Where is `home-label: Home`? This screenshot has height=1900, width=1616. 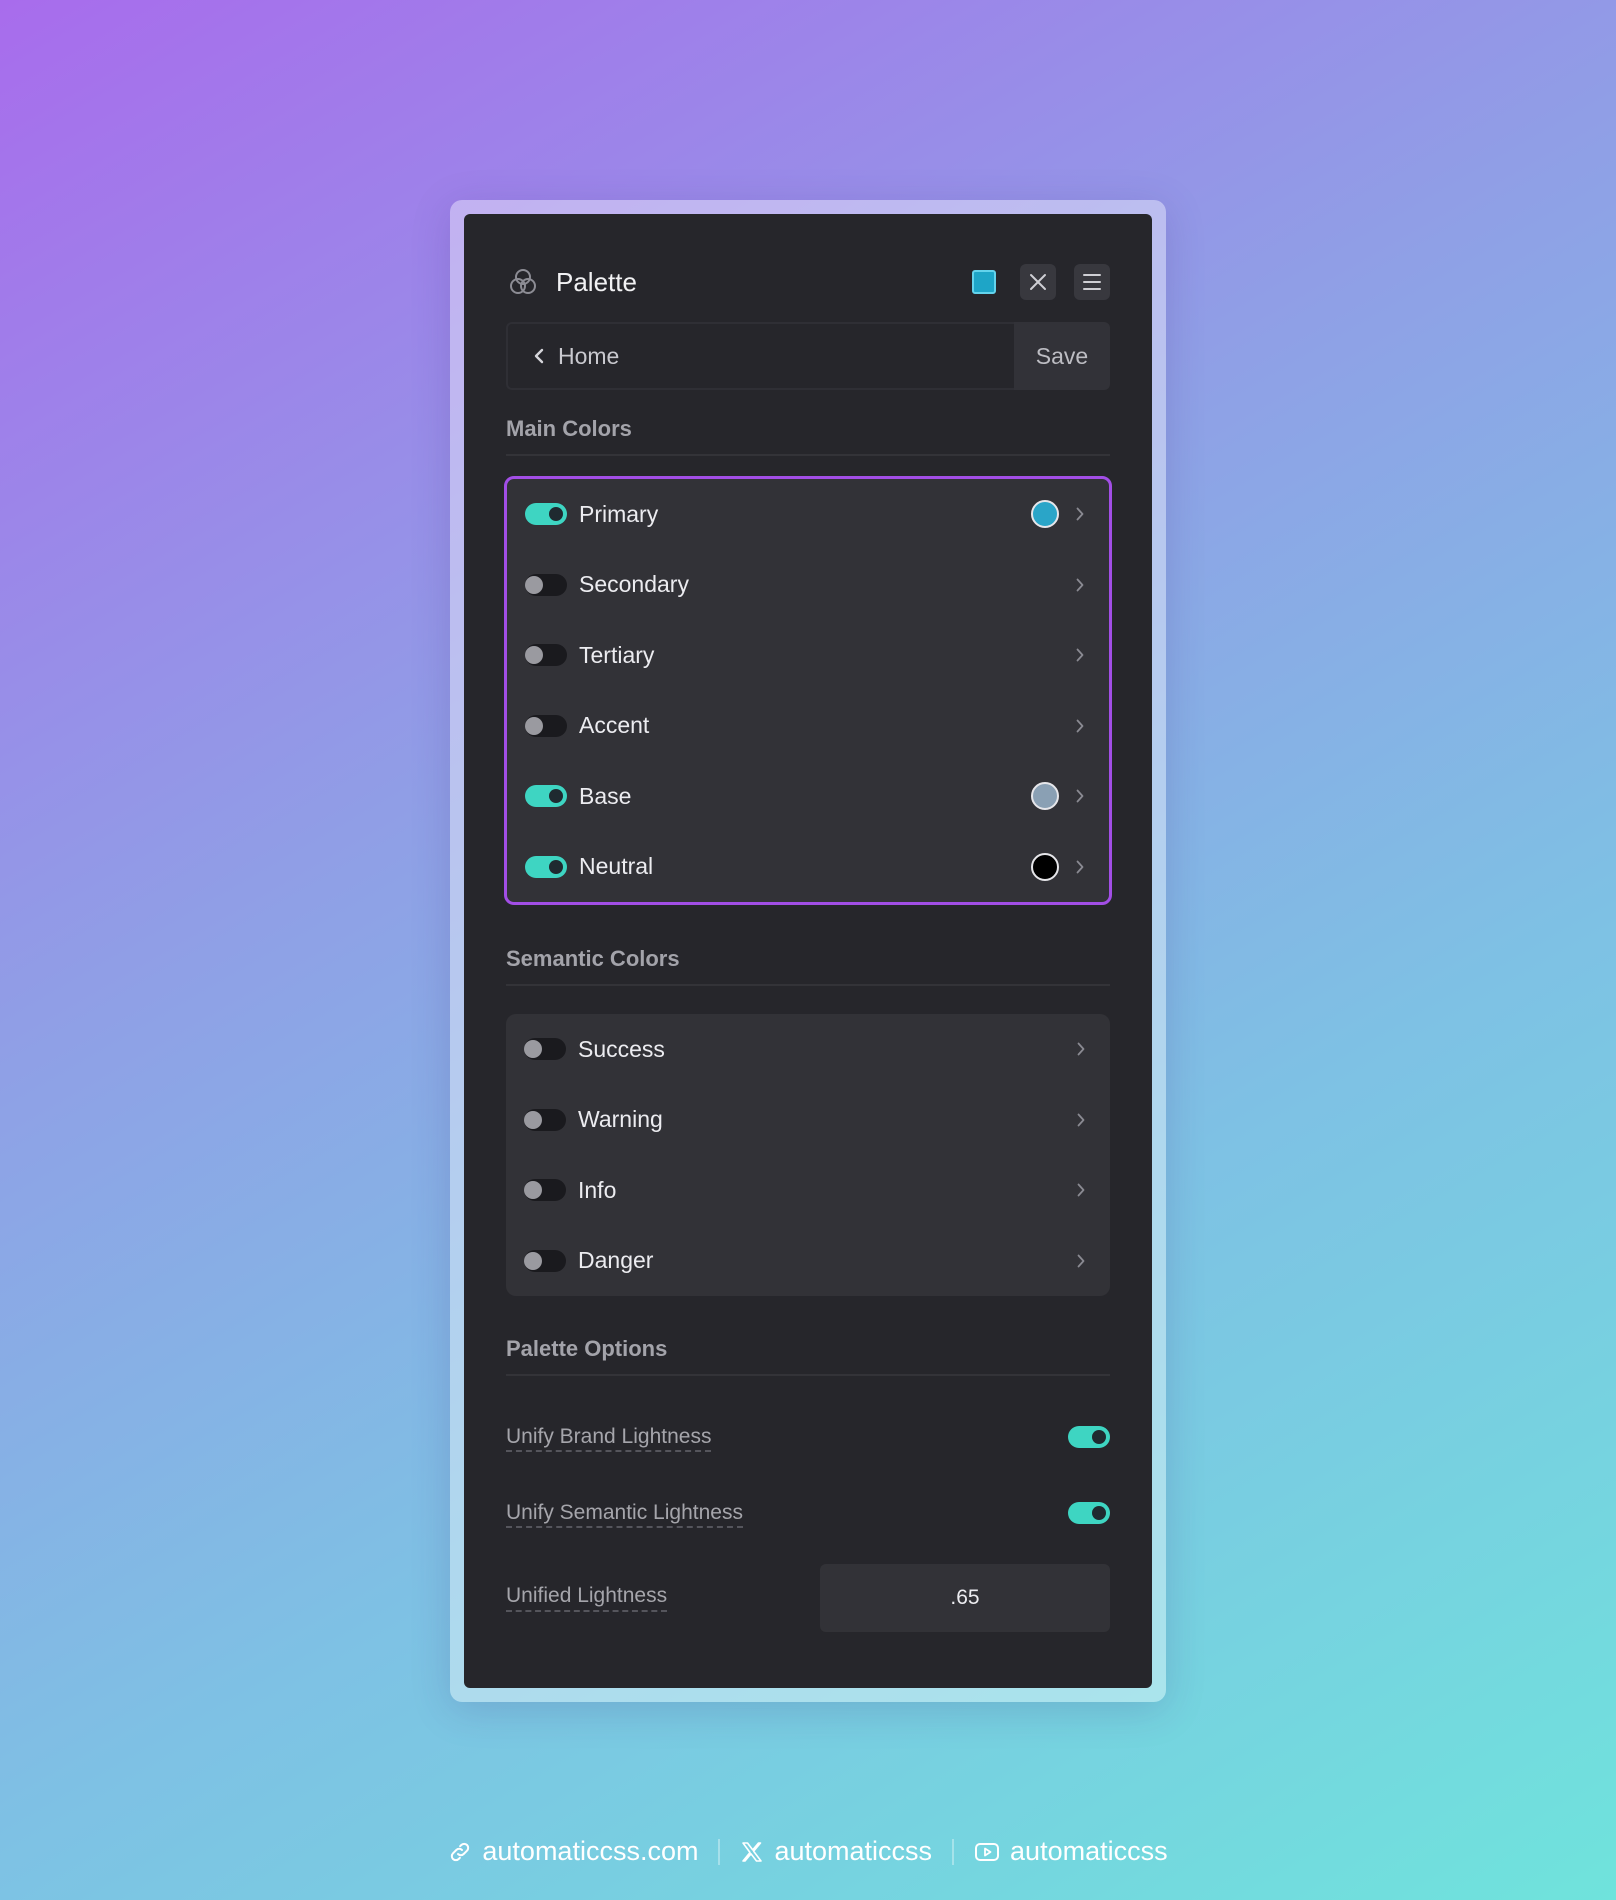
home-label: Home is located at coordinates (589, 355).